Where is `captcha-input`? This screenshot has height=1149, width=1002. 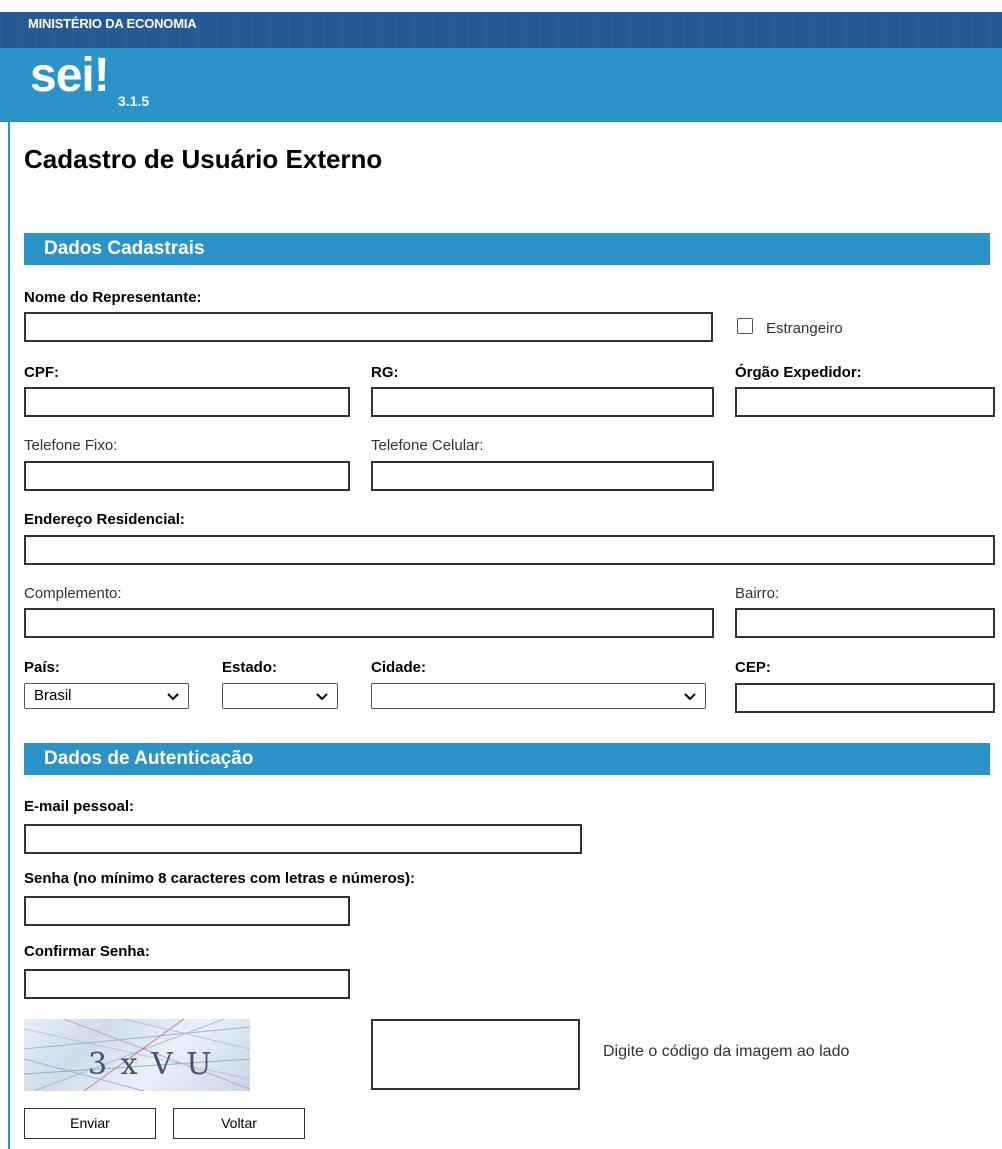
captcha-input is located at coordinates (475, 1054).